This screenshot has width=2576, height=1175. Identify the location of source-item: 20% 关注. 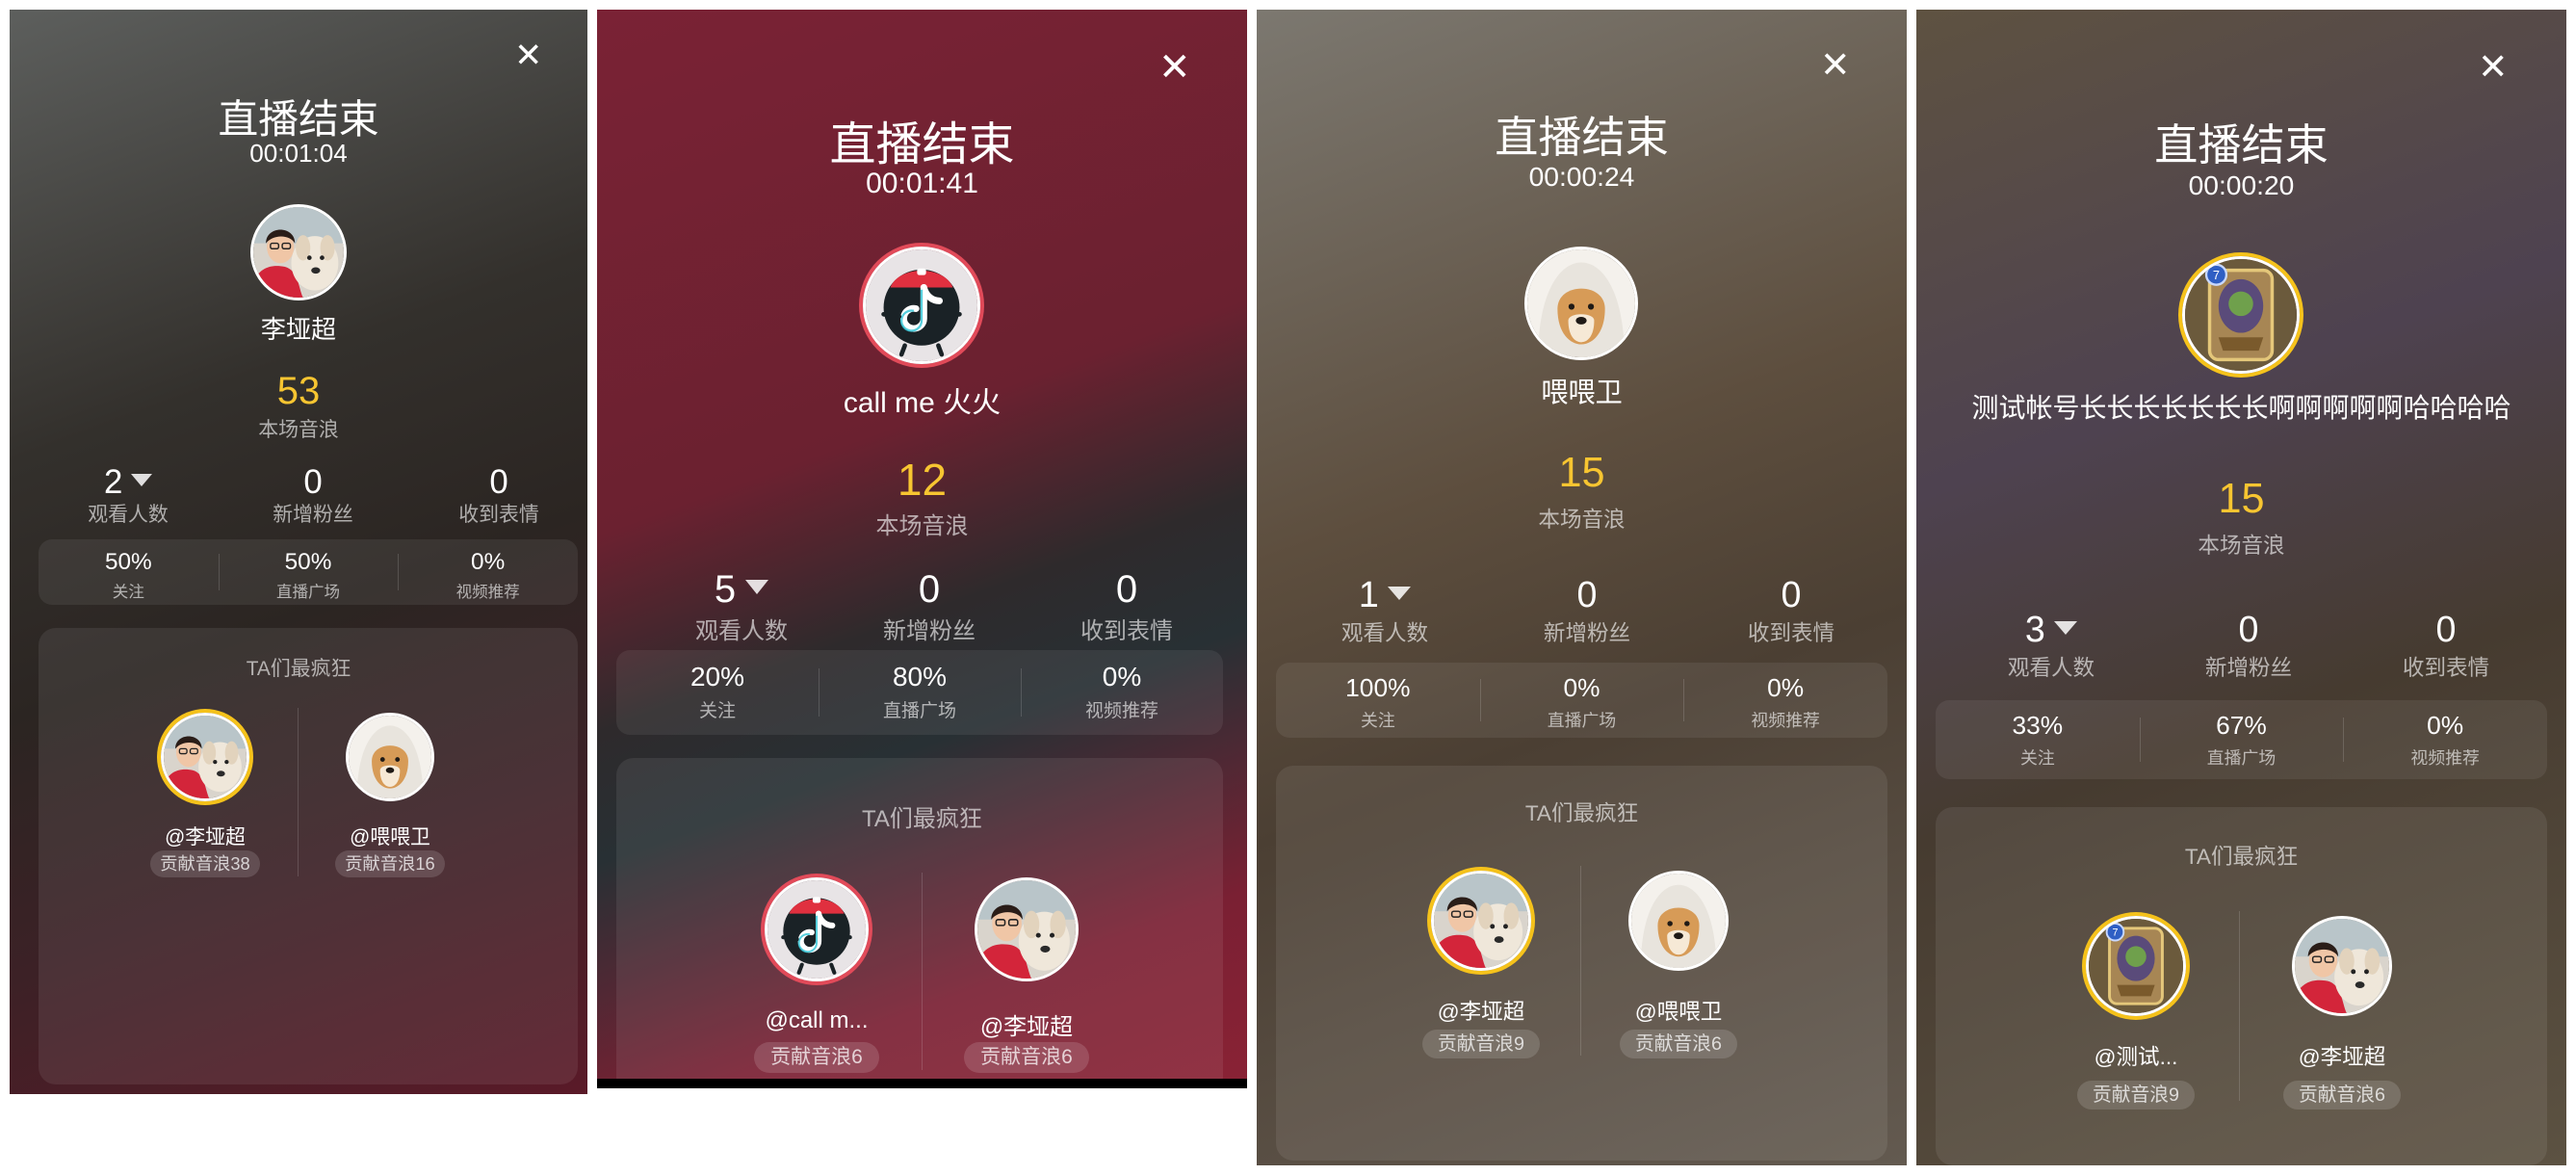
(717, 692).